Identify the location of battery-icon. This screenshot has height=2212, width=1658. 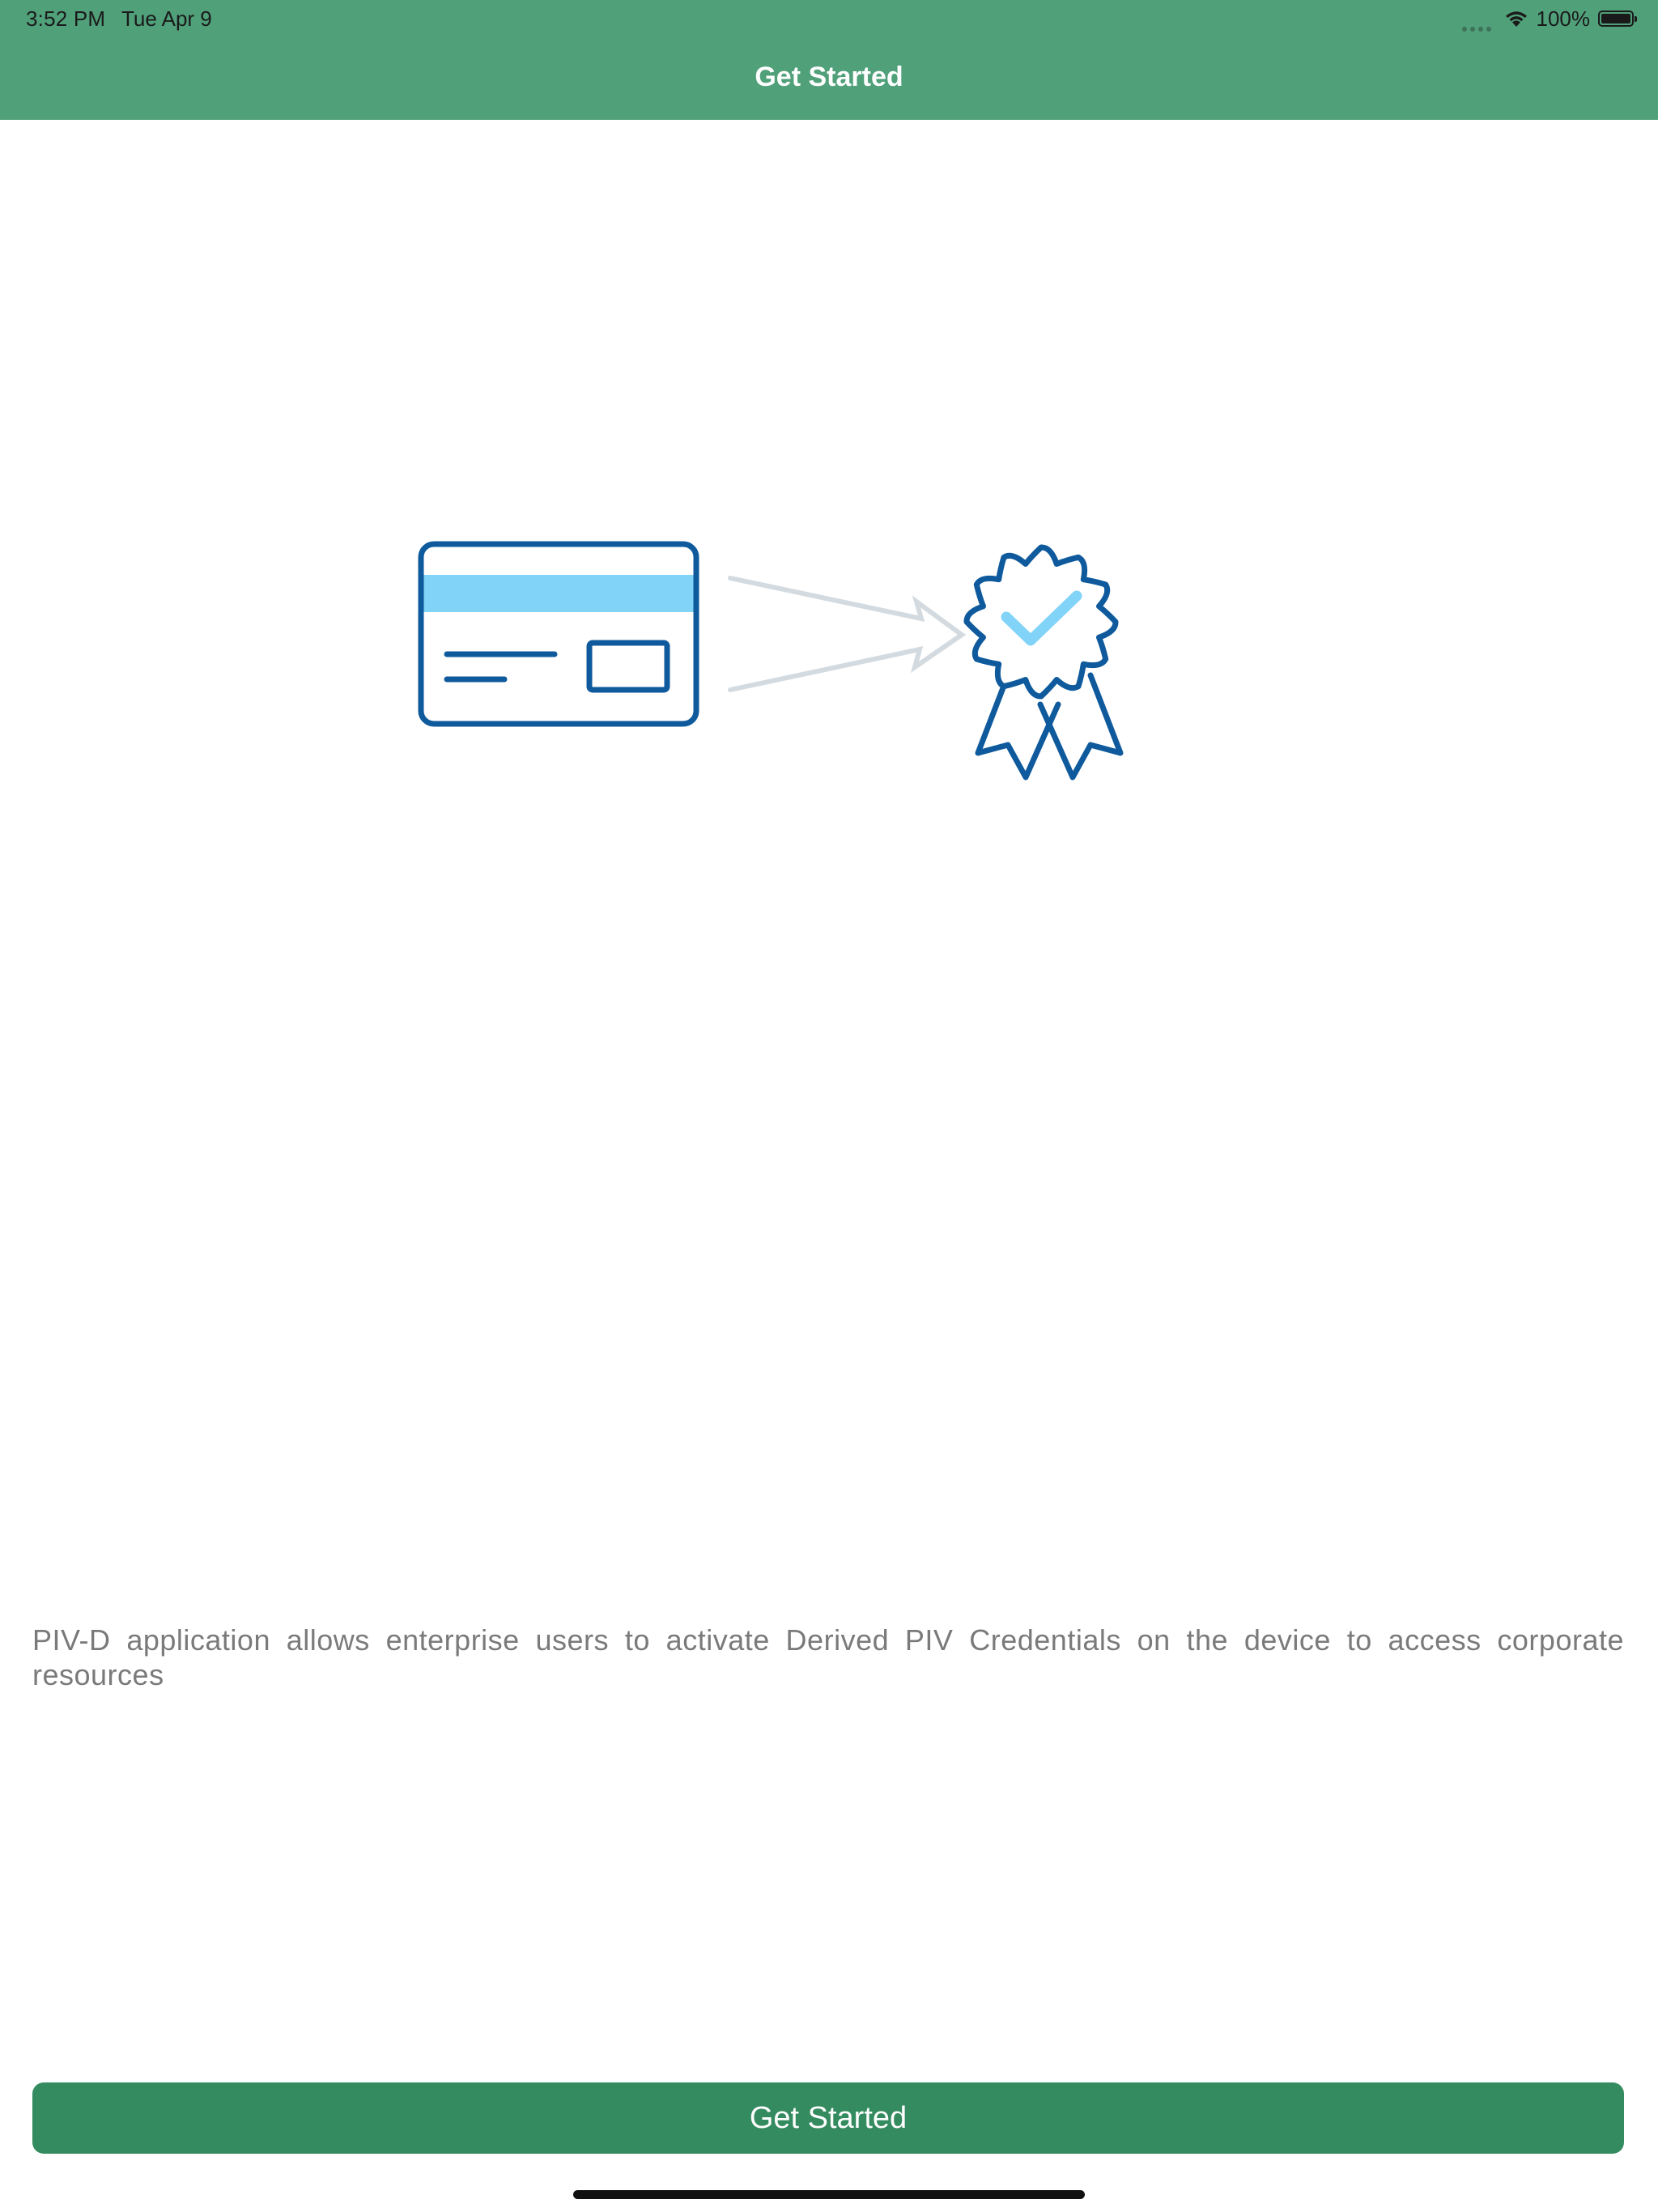
(1617, 19).